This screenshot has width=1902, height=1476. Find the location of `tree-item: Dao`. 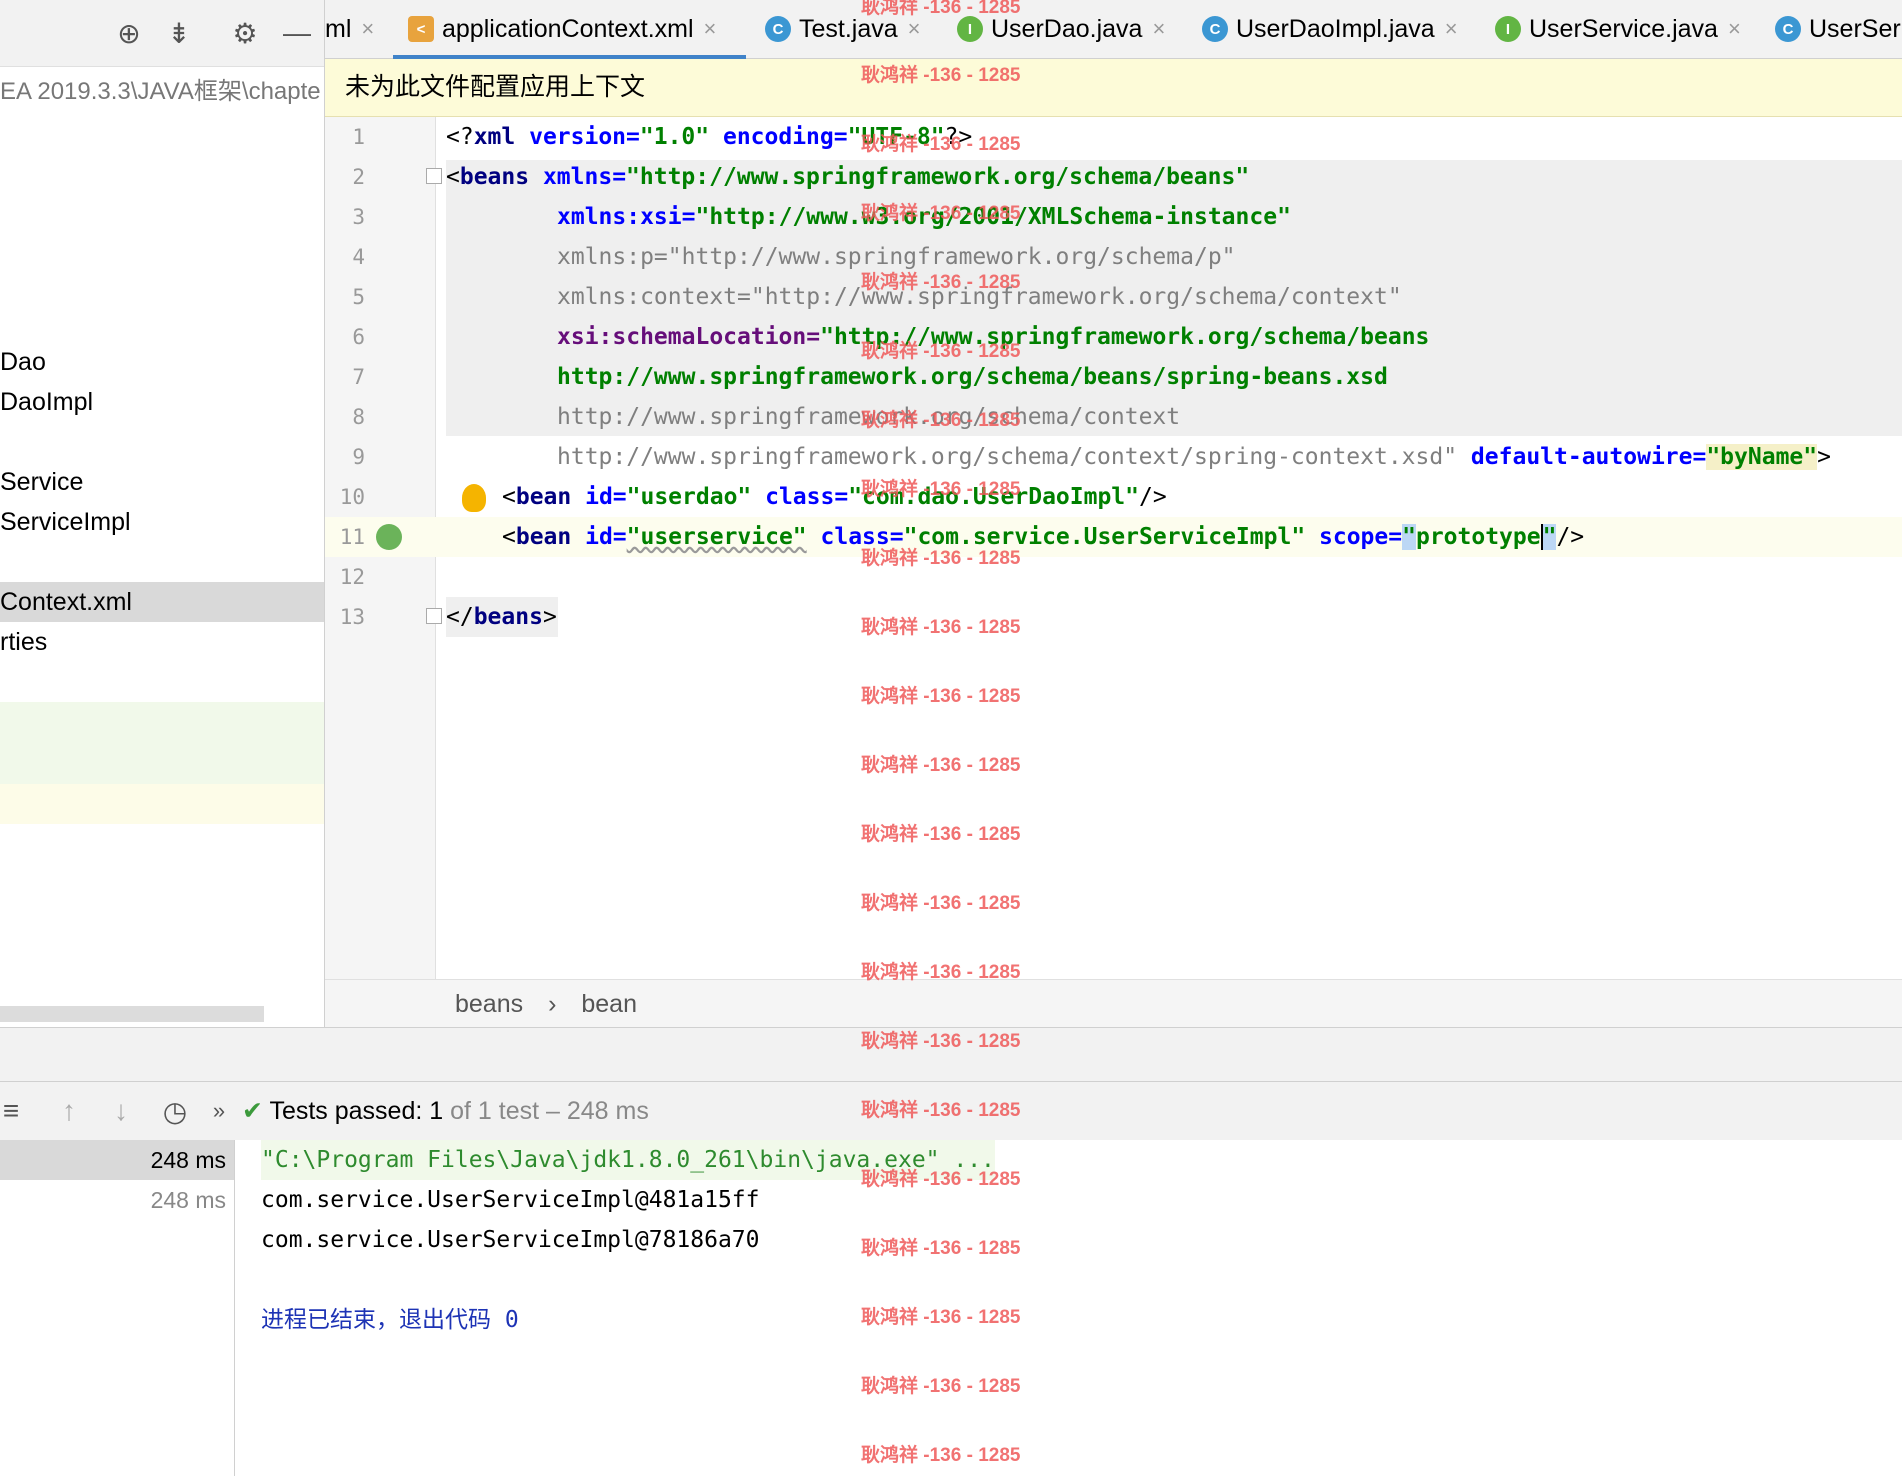

tree-item: Dao is located at coordinates (162, 362).